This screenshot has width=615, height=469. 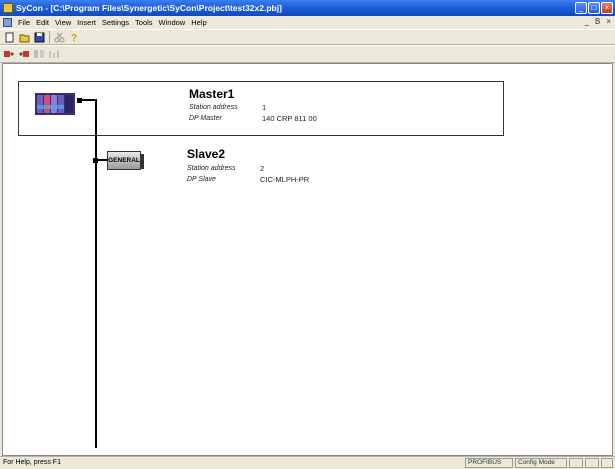 I want to click on window-controls: _ □ ×, so click(x=594, y=8).